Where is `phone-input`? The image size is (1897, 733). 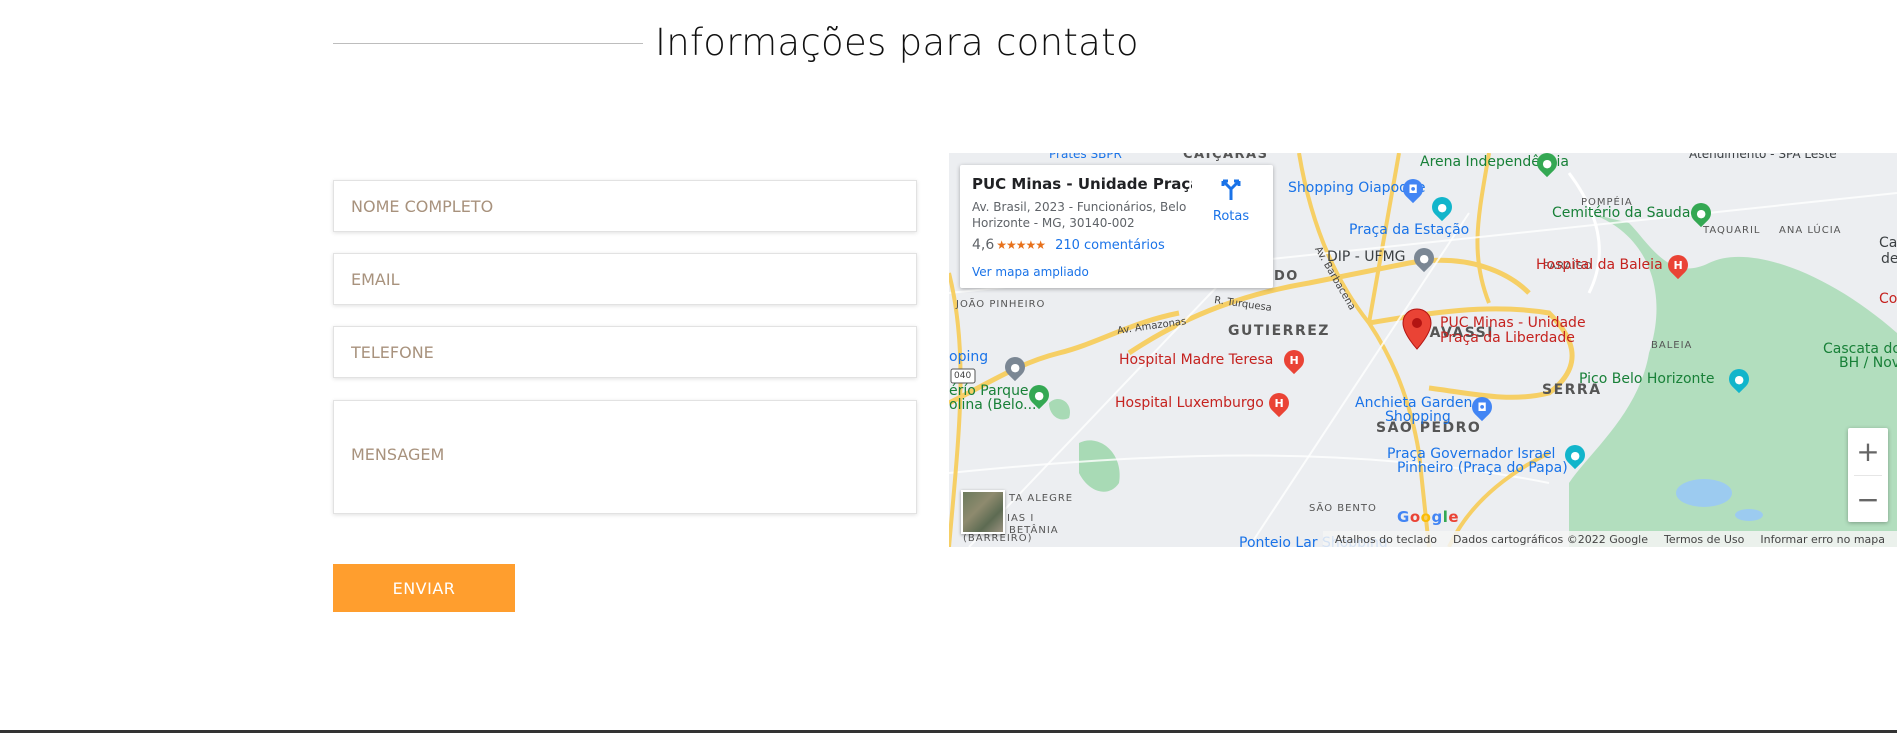 phone-input is located at coordinates (625, 352).